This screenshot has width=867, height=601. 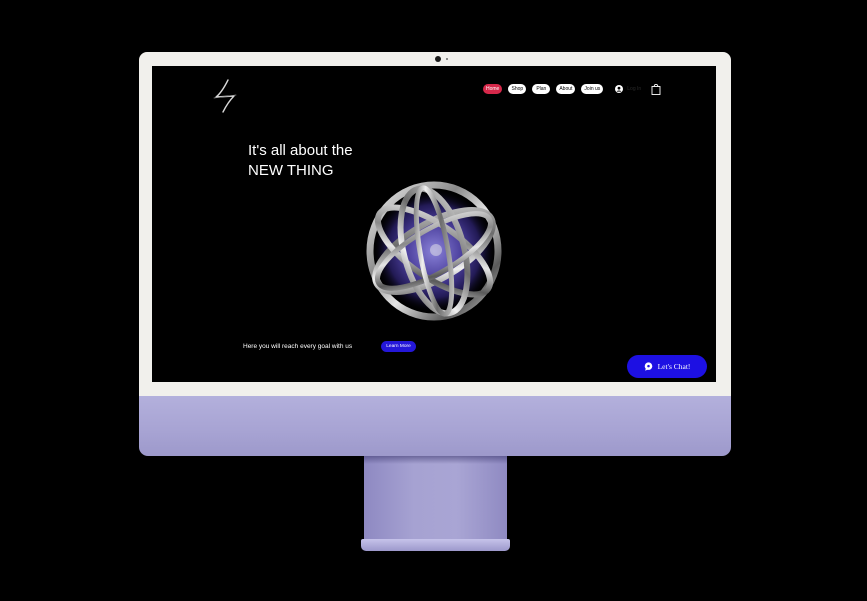 What do you see at coordinates (435, 498) in the screenshot?
I see `monitor-stand` at bounding box center [435, 498].